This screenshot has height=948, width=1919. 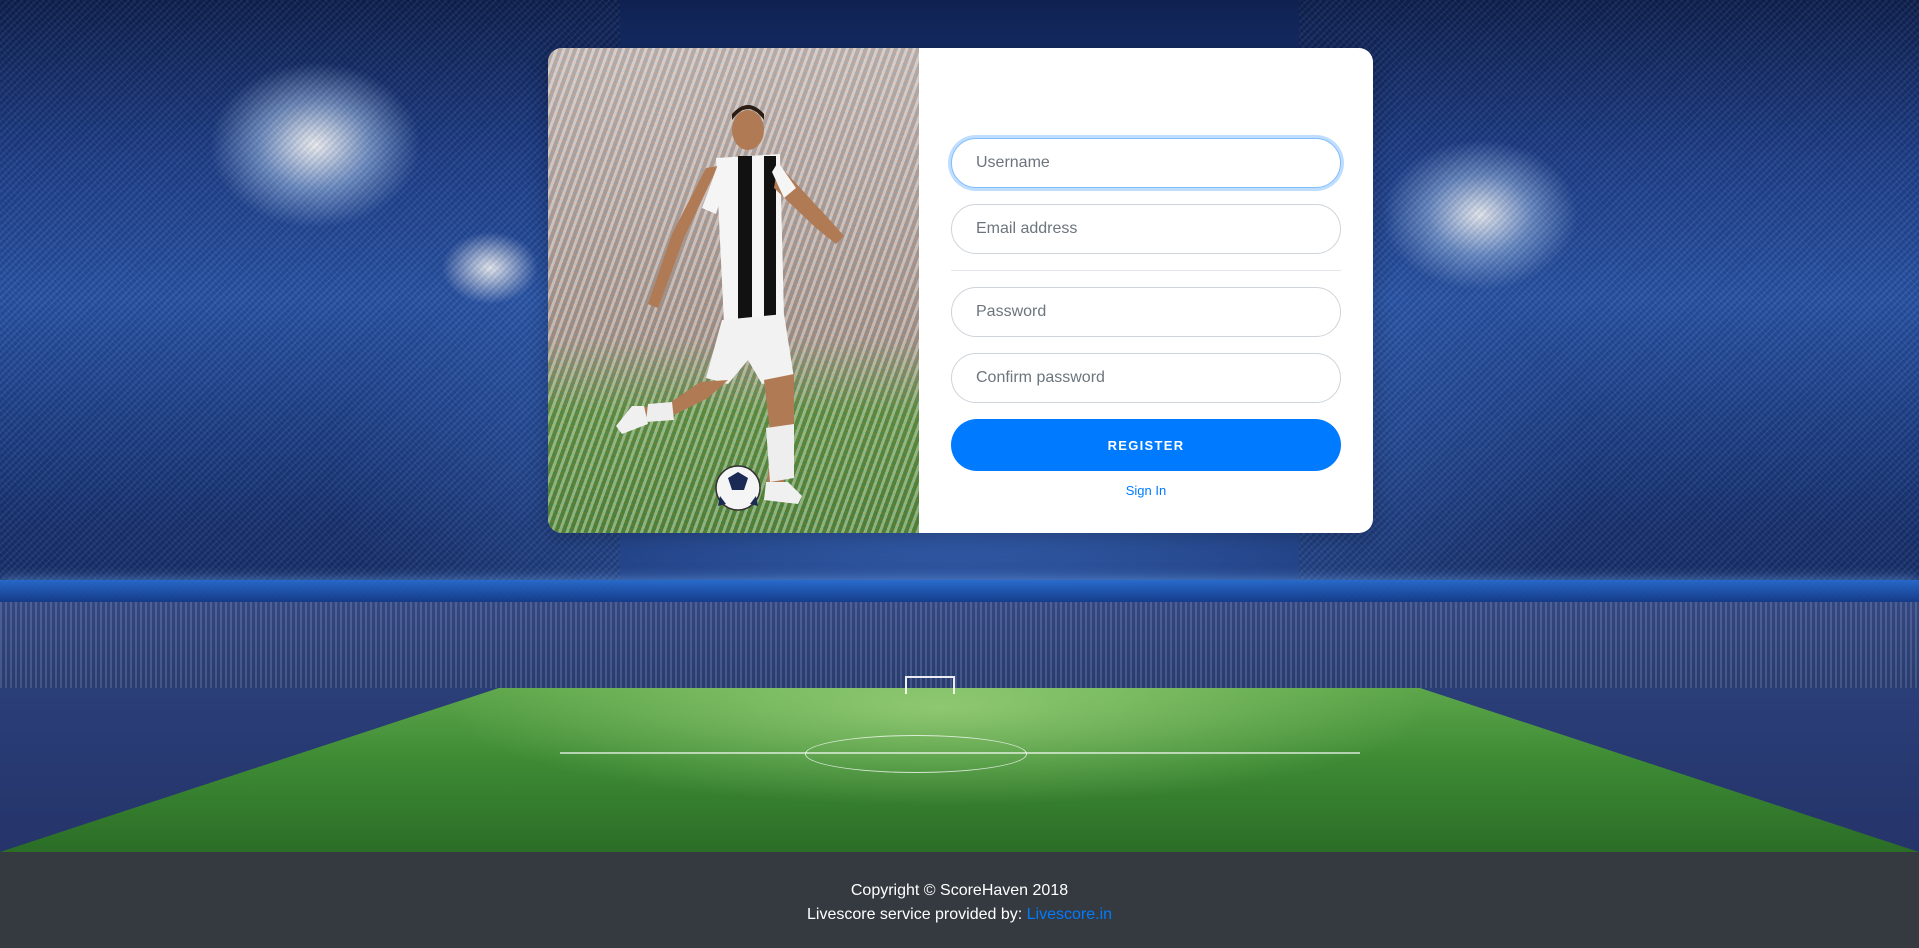 I want to click on sign-in-link: Sign In, so click(x=1146, y=490).